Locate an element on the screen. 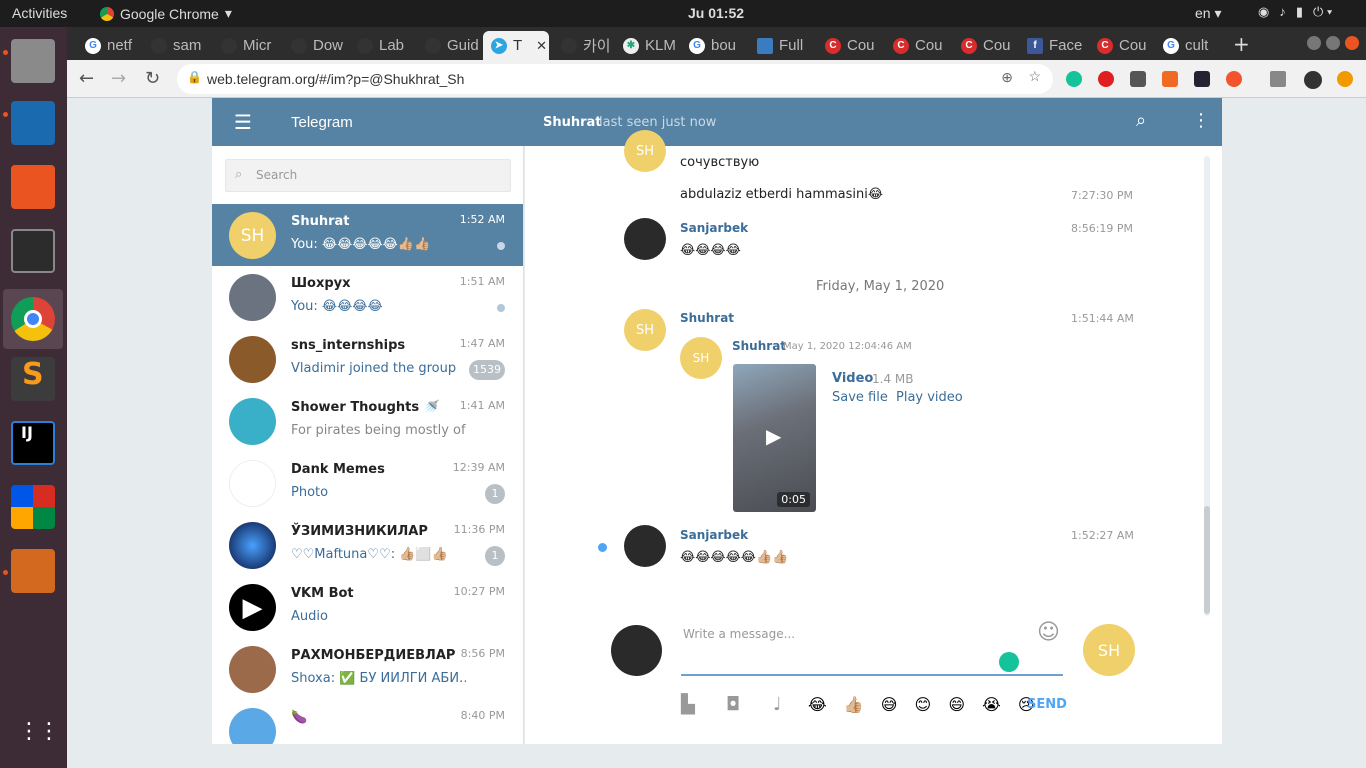 The image size is (1366, 768). new-tab-button: + is located at coordinates (1241, 44).